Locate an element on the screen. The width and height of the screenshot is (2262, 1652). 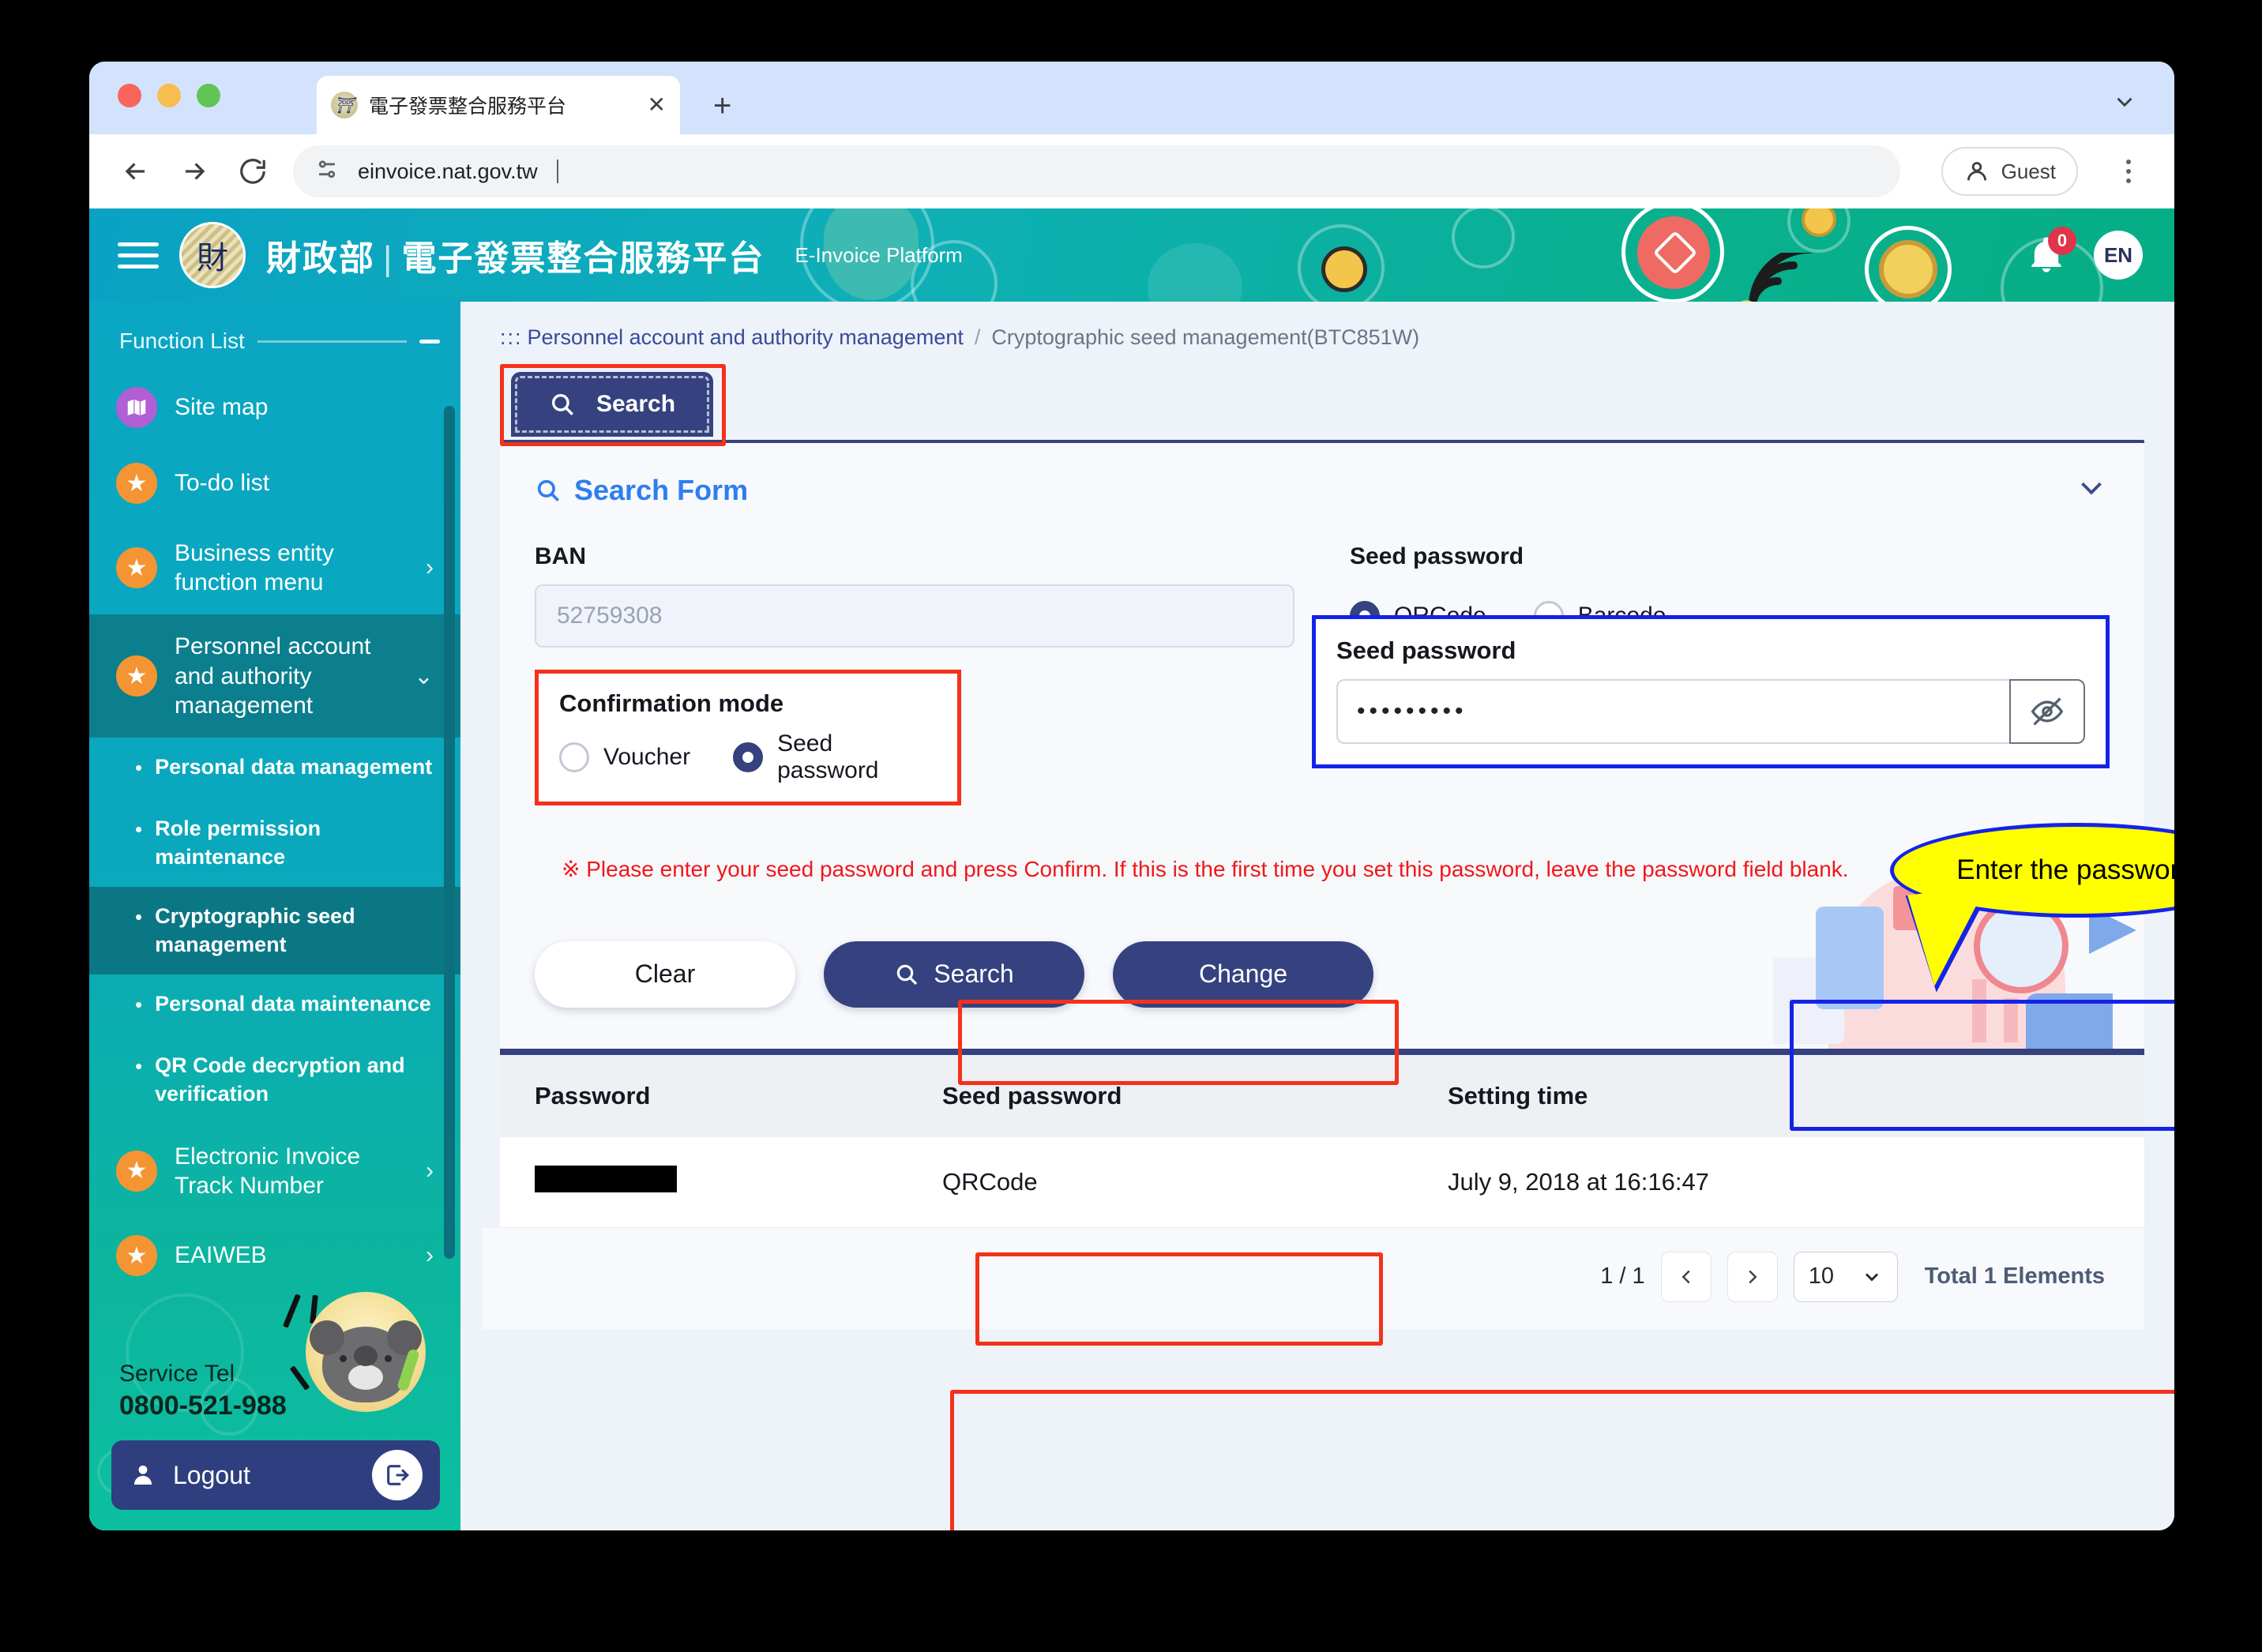
page-size-select: 10 is located at coordinates (1845, 1276).